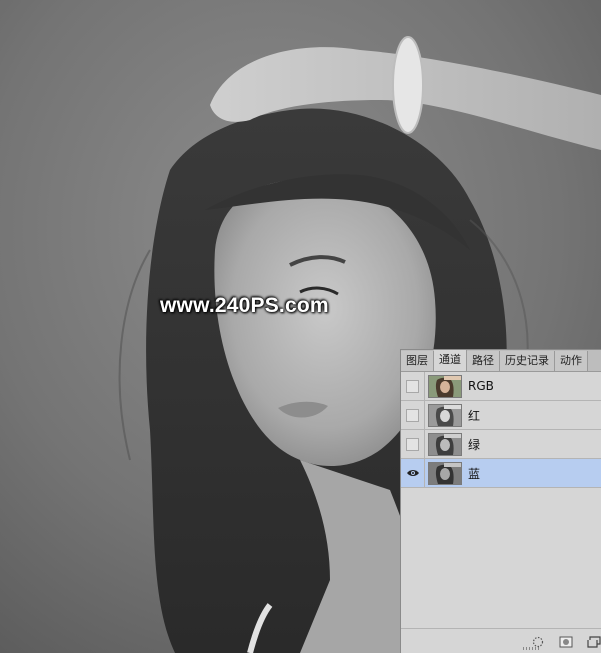 The width and height of the screenshot is (601, 653). I want to click on panel-tab-bar: 图层 通道 路径 历史记录 动作, so click(501, 361).